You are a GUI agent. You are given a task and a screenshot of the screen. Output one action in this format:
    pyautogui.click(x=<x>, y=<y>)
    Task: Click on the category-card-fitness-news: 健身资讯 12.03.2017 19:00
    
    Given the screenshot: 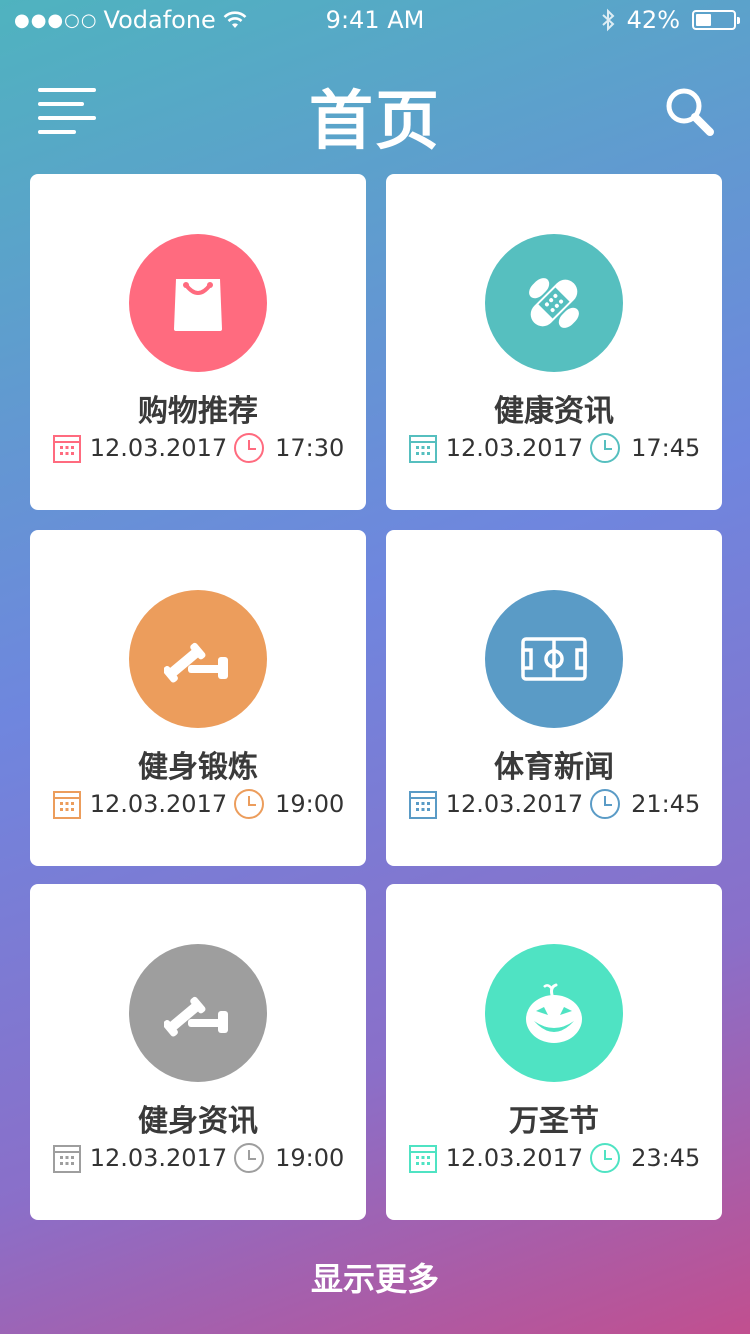 What is the action you would take?
    pyautogui.click(x=198, y=1052)
    